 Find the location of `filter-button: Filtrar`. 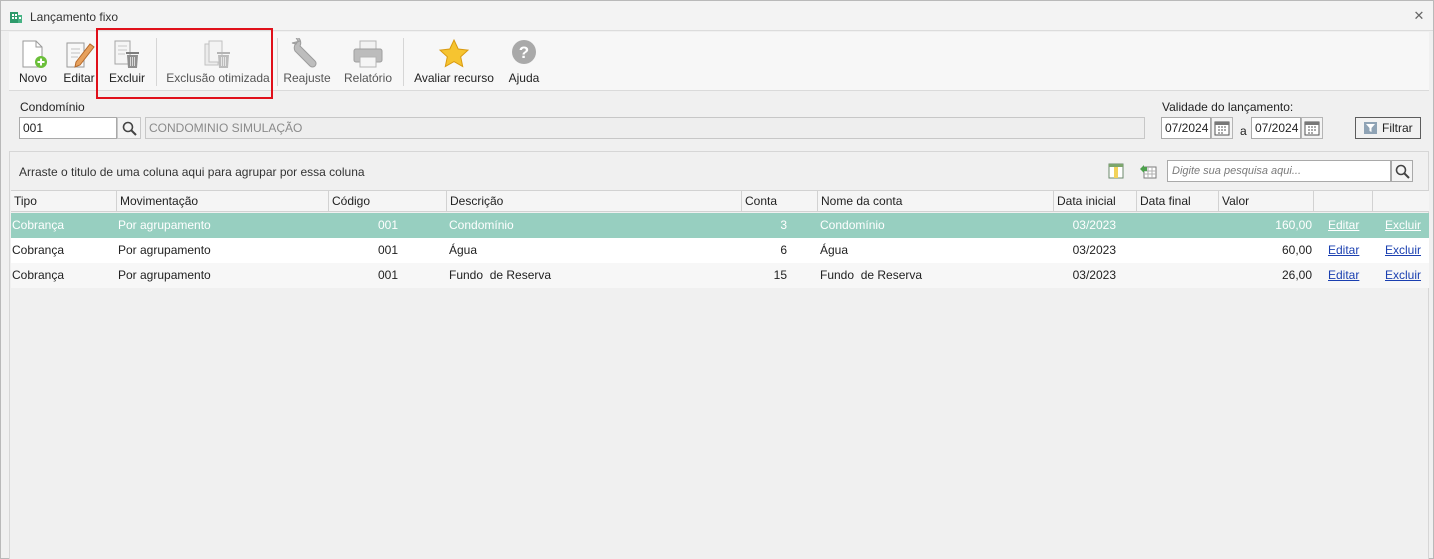

filter-button: Filtrar is located at coordinates (1388, 128).